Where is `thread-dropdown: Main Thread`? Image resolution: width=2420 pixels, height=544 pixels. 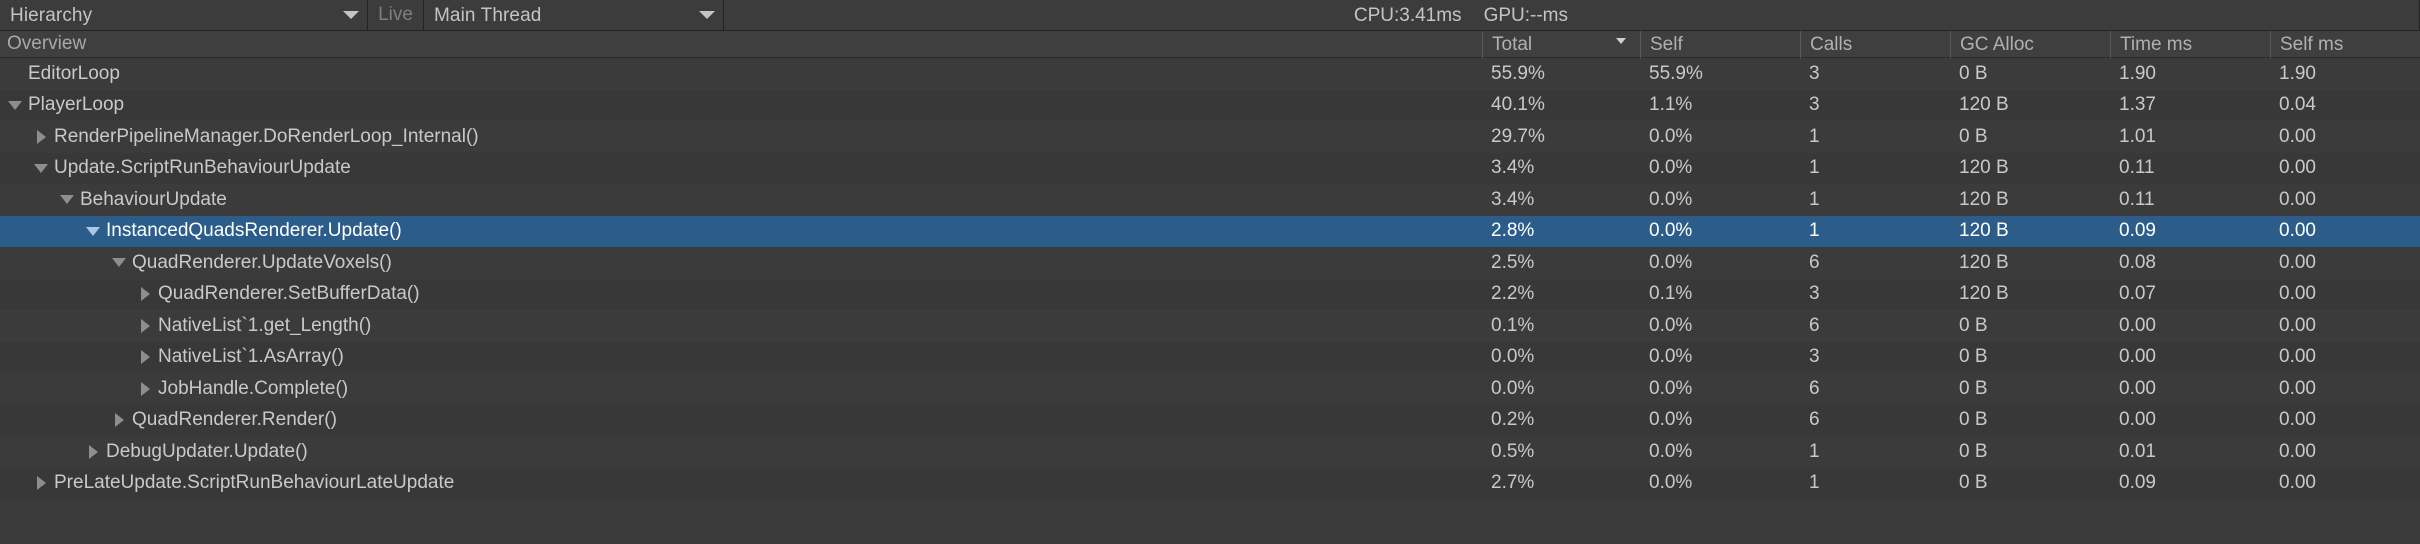 thread-dropdown: Main Thread is located at coordinates (574, 15).